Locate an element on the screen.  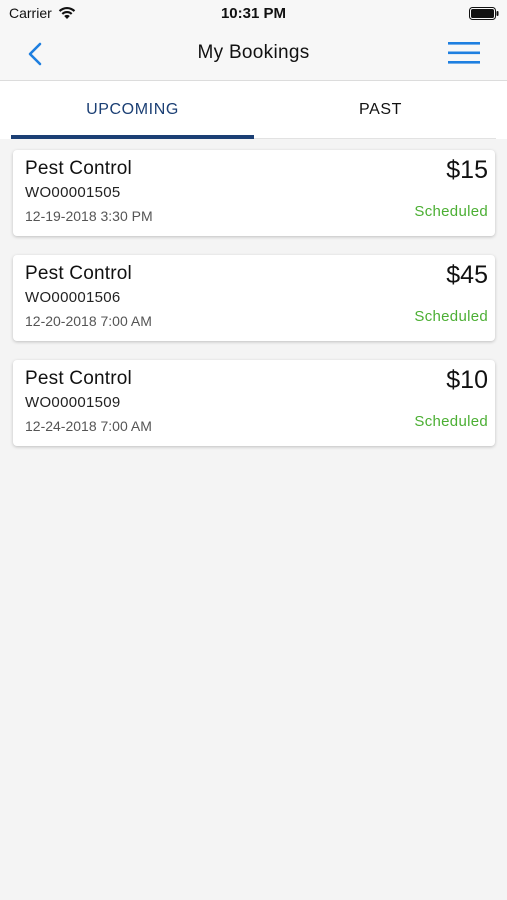
booking-datetime: 12-24-2018 7:00 AM is located at coordinates (88, 426).